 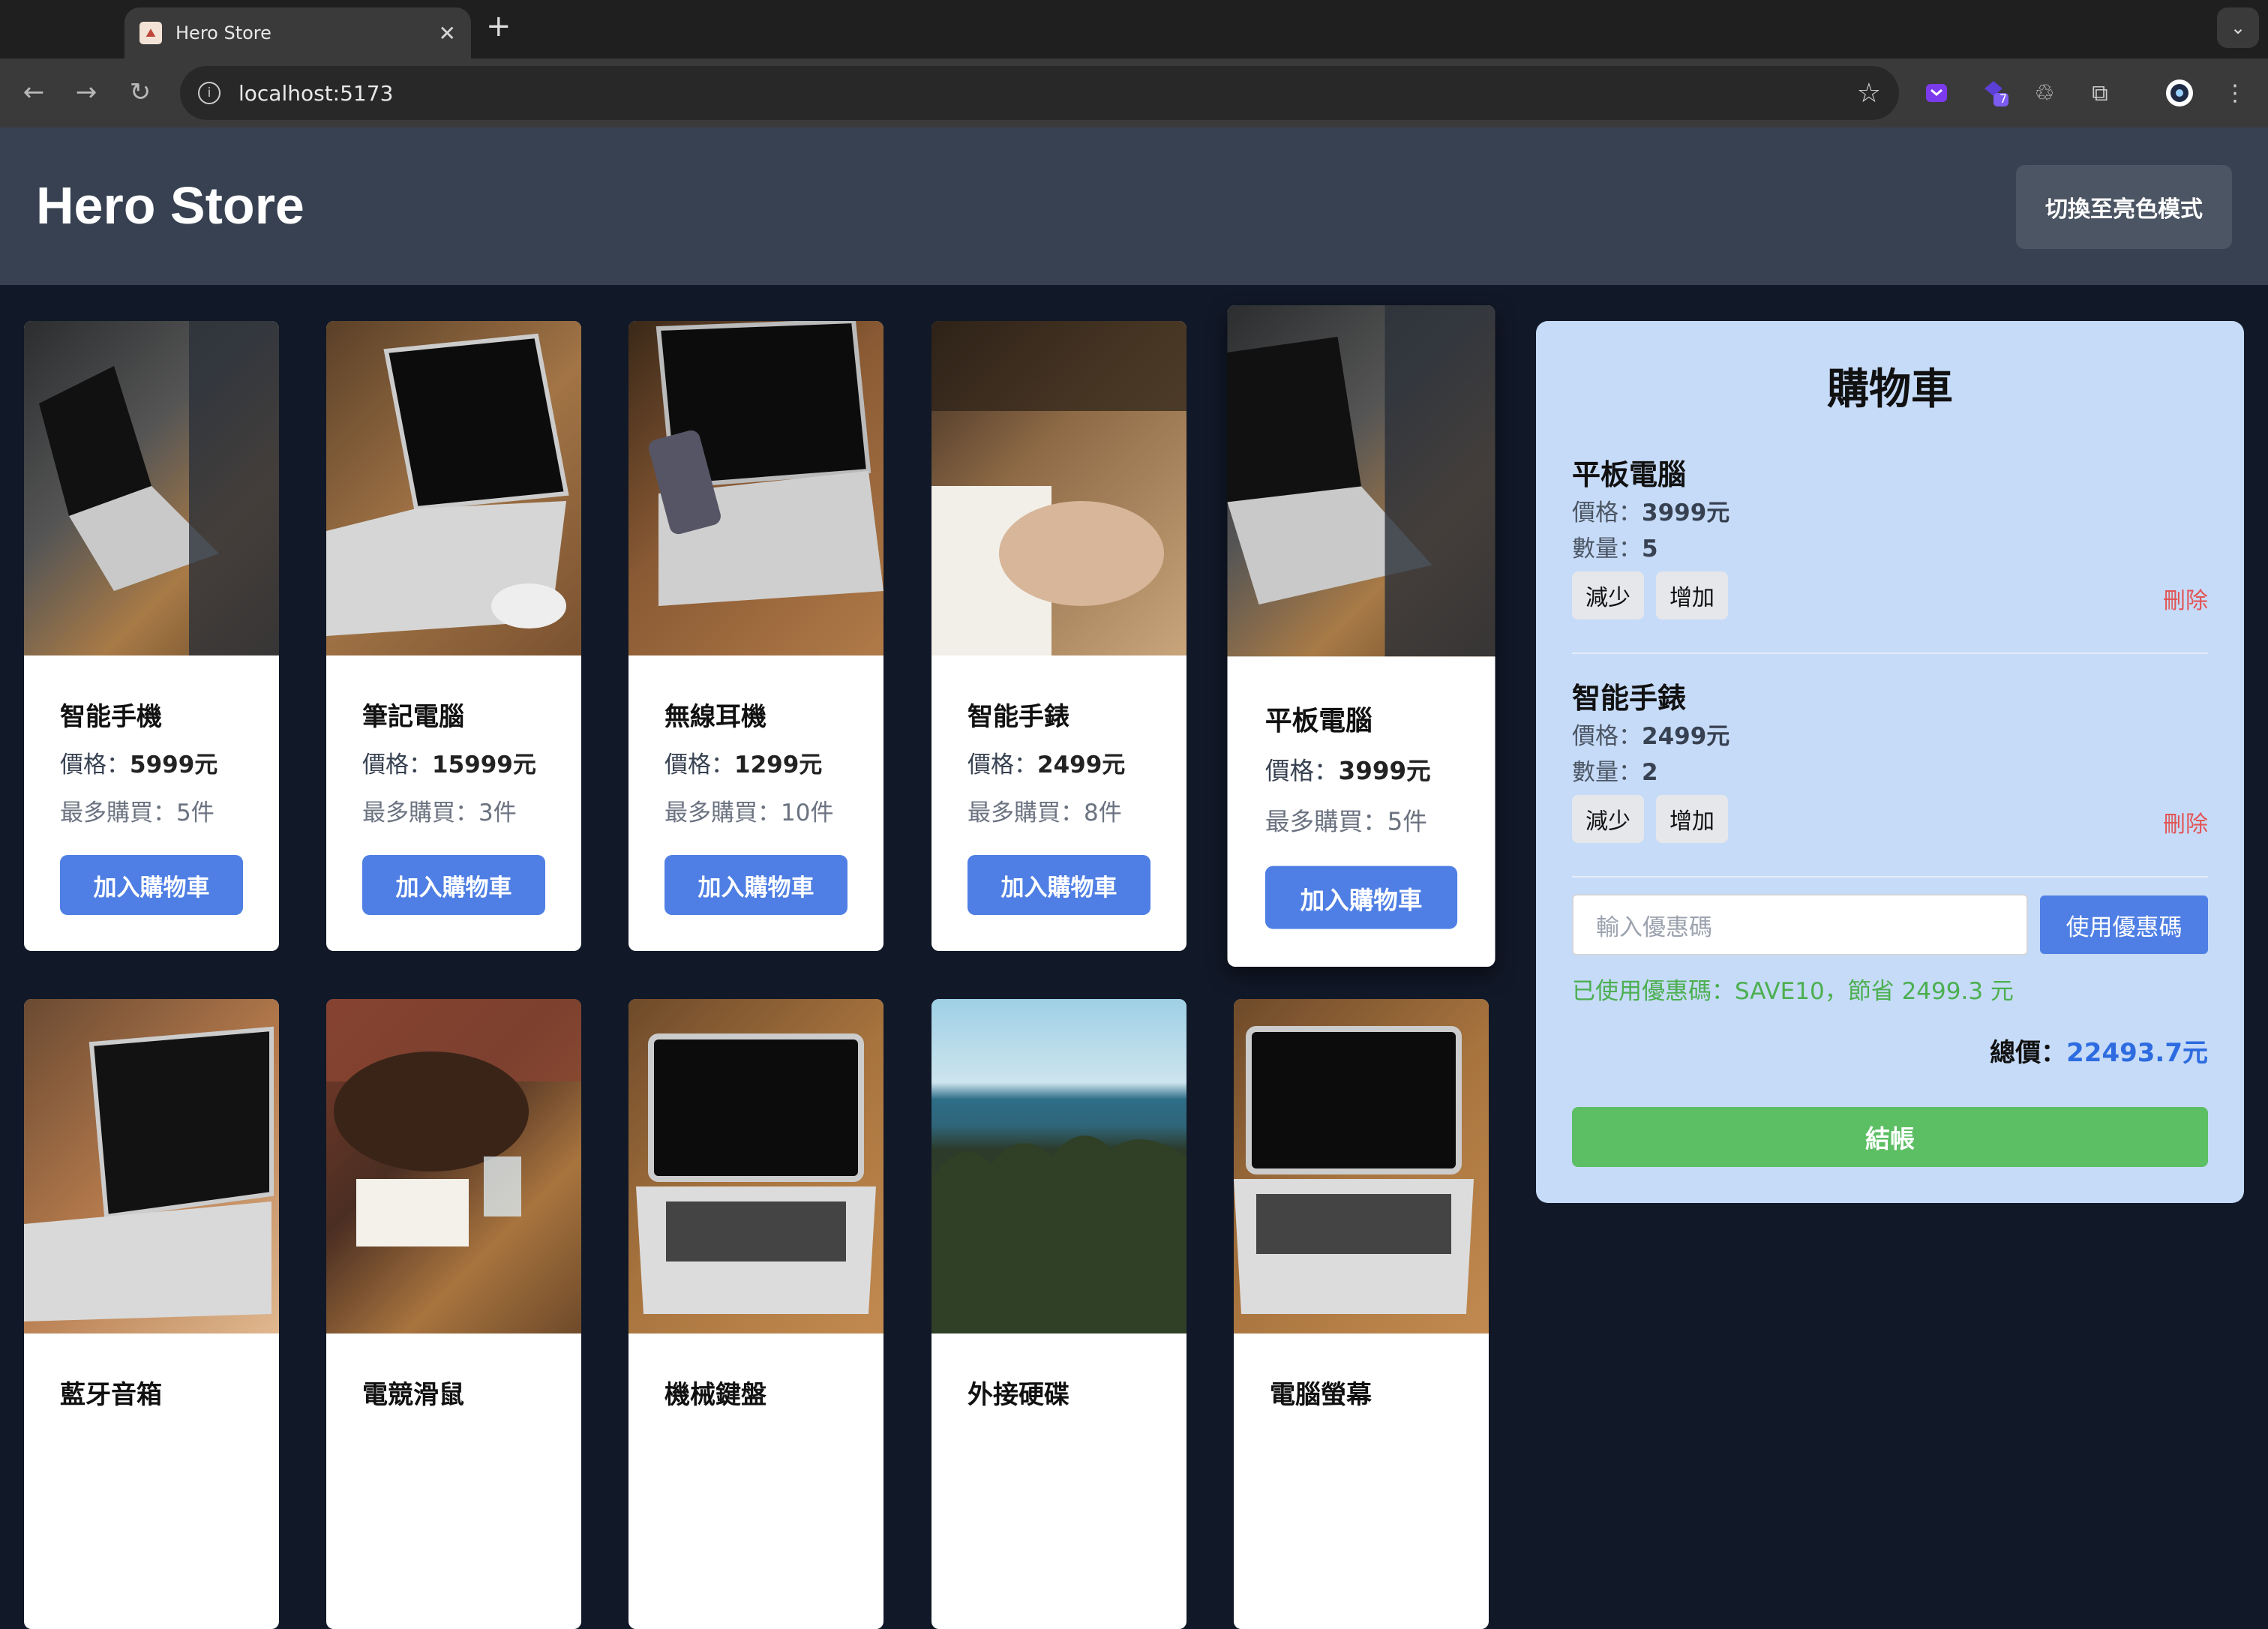 I want to click on cart-title: 購物車, so click(x=1890, y=389).